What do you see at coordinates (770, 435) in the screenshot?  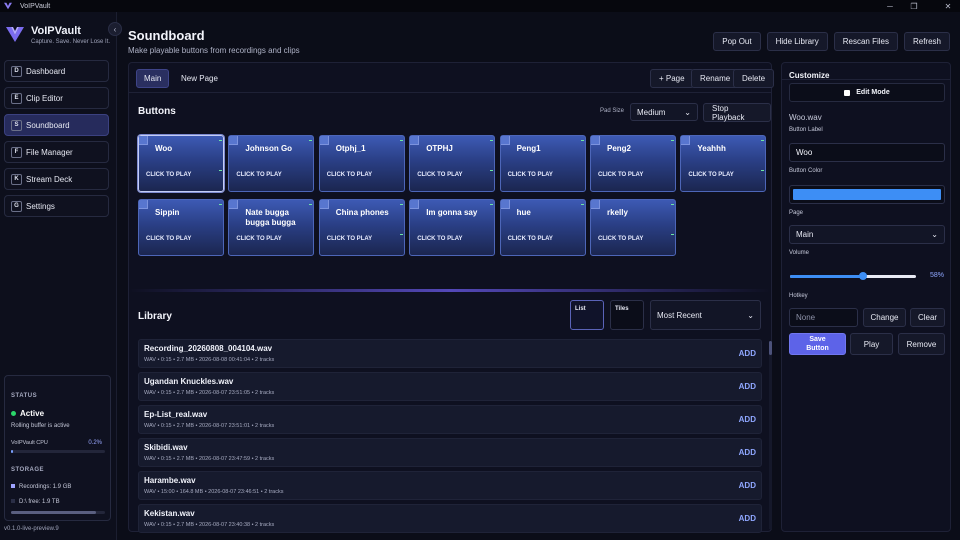 I see `library-scrollbar` at bounding box center [770, 435].